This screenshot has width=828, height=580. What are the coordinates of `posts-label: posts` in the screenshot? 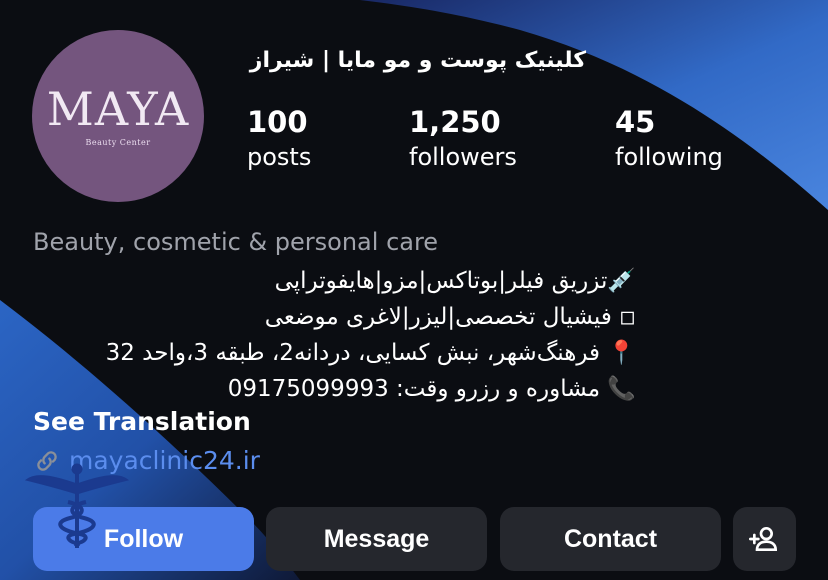 It's located at (279, 157).